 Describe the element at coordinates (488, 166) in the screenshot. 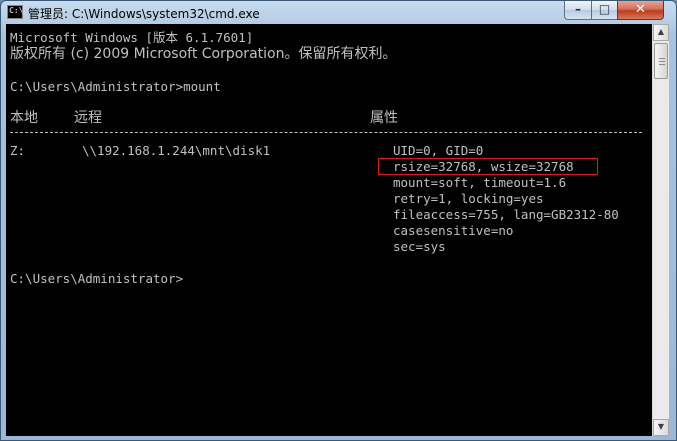

I see `rsize-highlight-box` at that location.